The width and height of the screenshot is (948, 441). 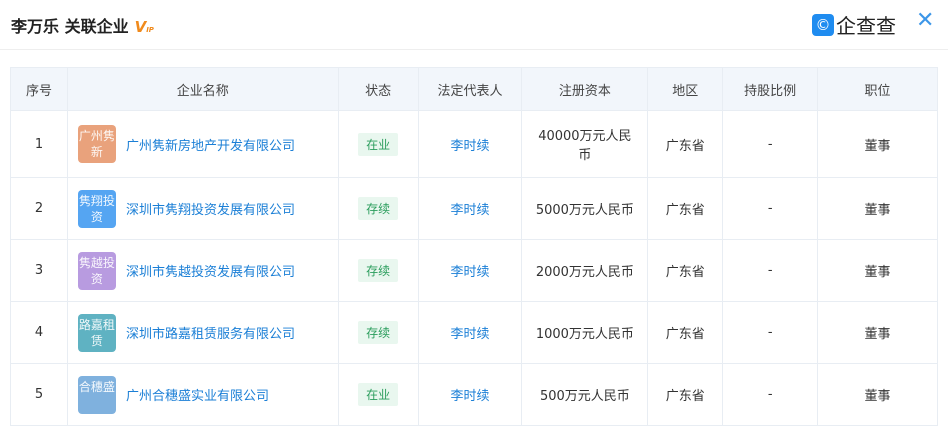 I want to click on registered-capital: 5000万元人民币, so click(x=585, y=208).